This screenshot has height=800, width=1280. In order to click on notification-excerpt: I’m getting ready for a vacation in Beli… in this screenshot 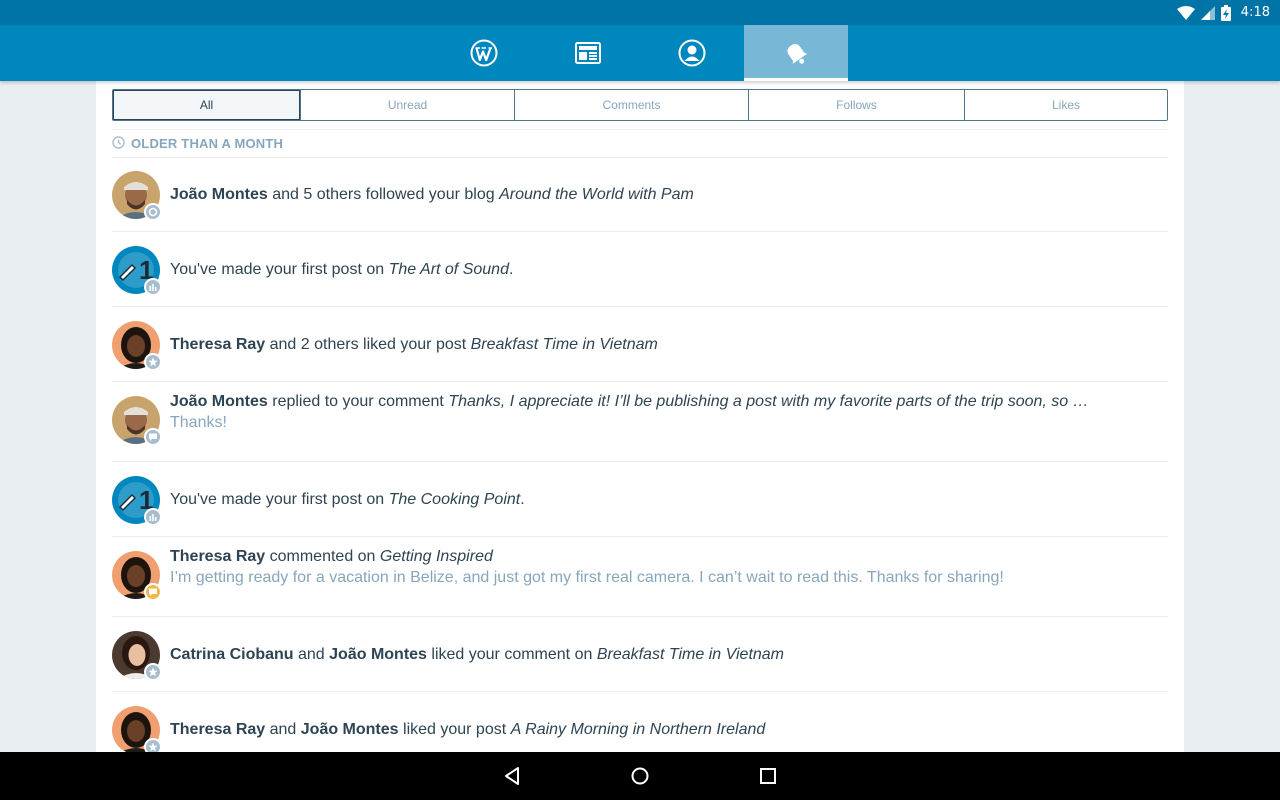, I will do `click(587, 577)`.